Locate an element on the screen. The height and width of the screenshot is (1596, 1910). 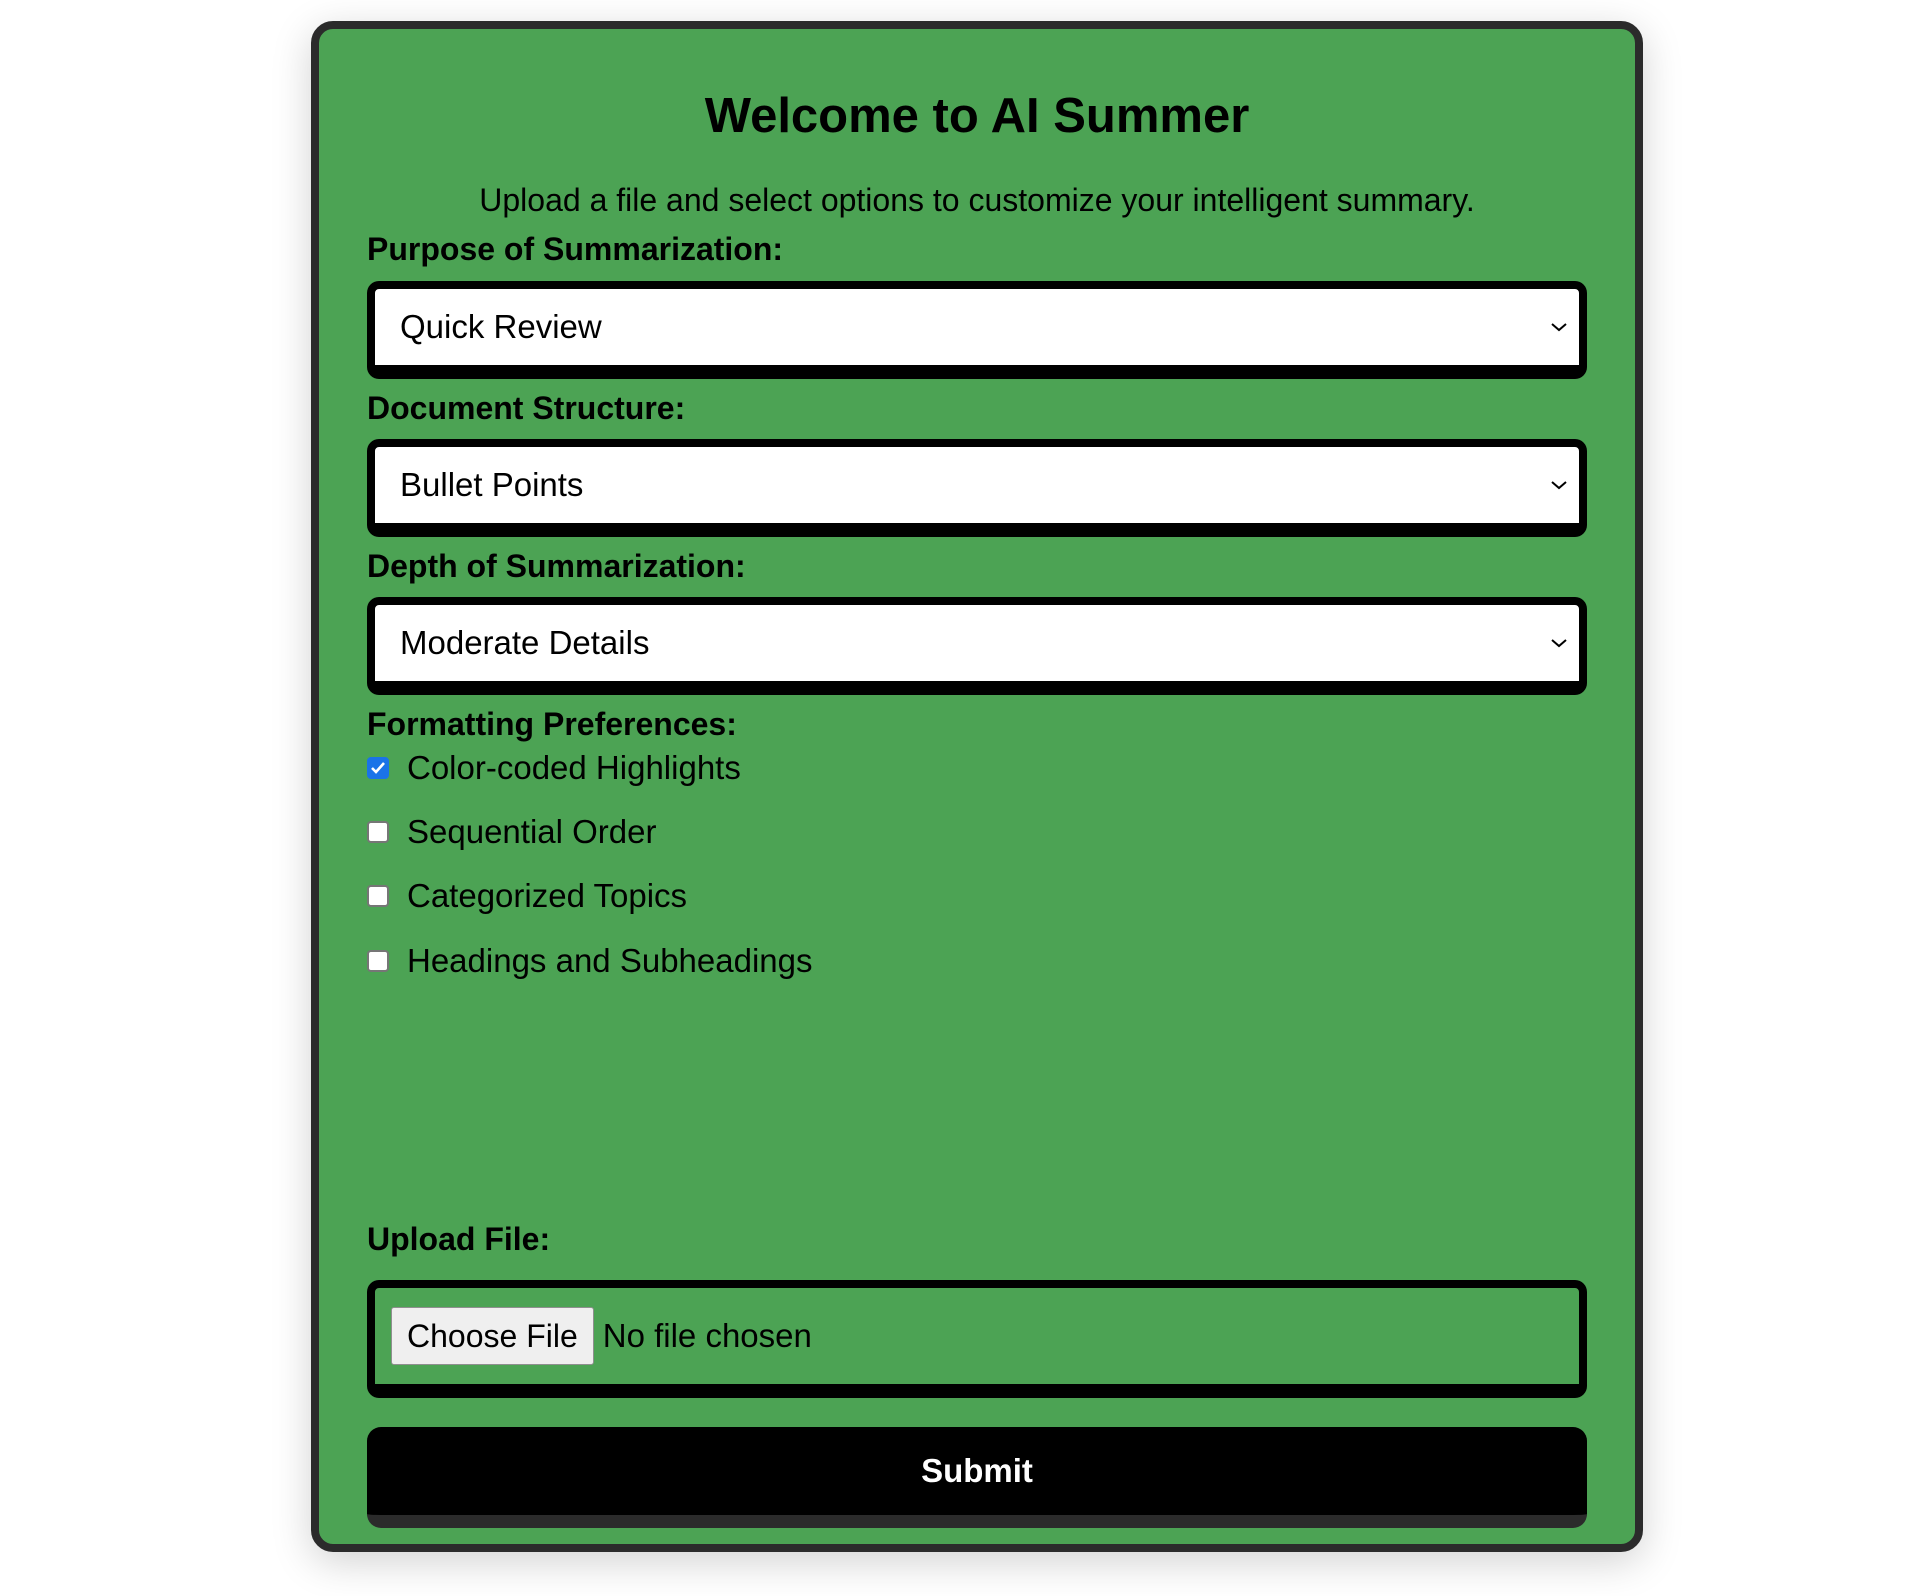
formatting-option-sequential: Sequential Order is located at coordinates (511, 832).